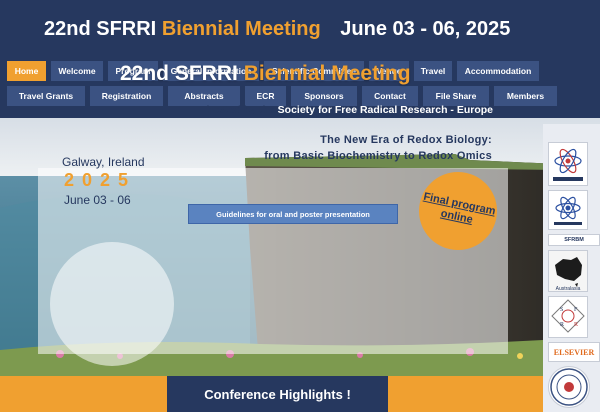 Image resolution: width=600 pixels, height=412 pixels. Describe the element at coordinates (100, 180) in the screenshot. I see `meeting-year: 2025` at that location.